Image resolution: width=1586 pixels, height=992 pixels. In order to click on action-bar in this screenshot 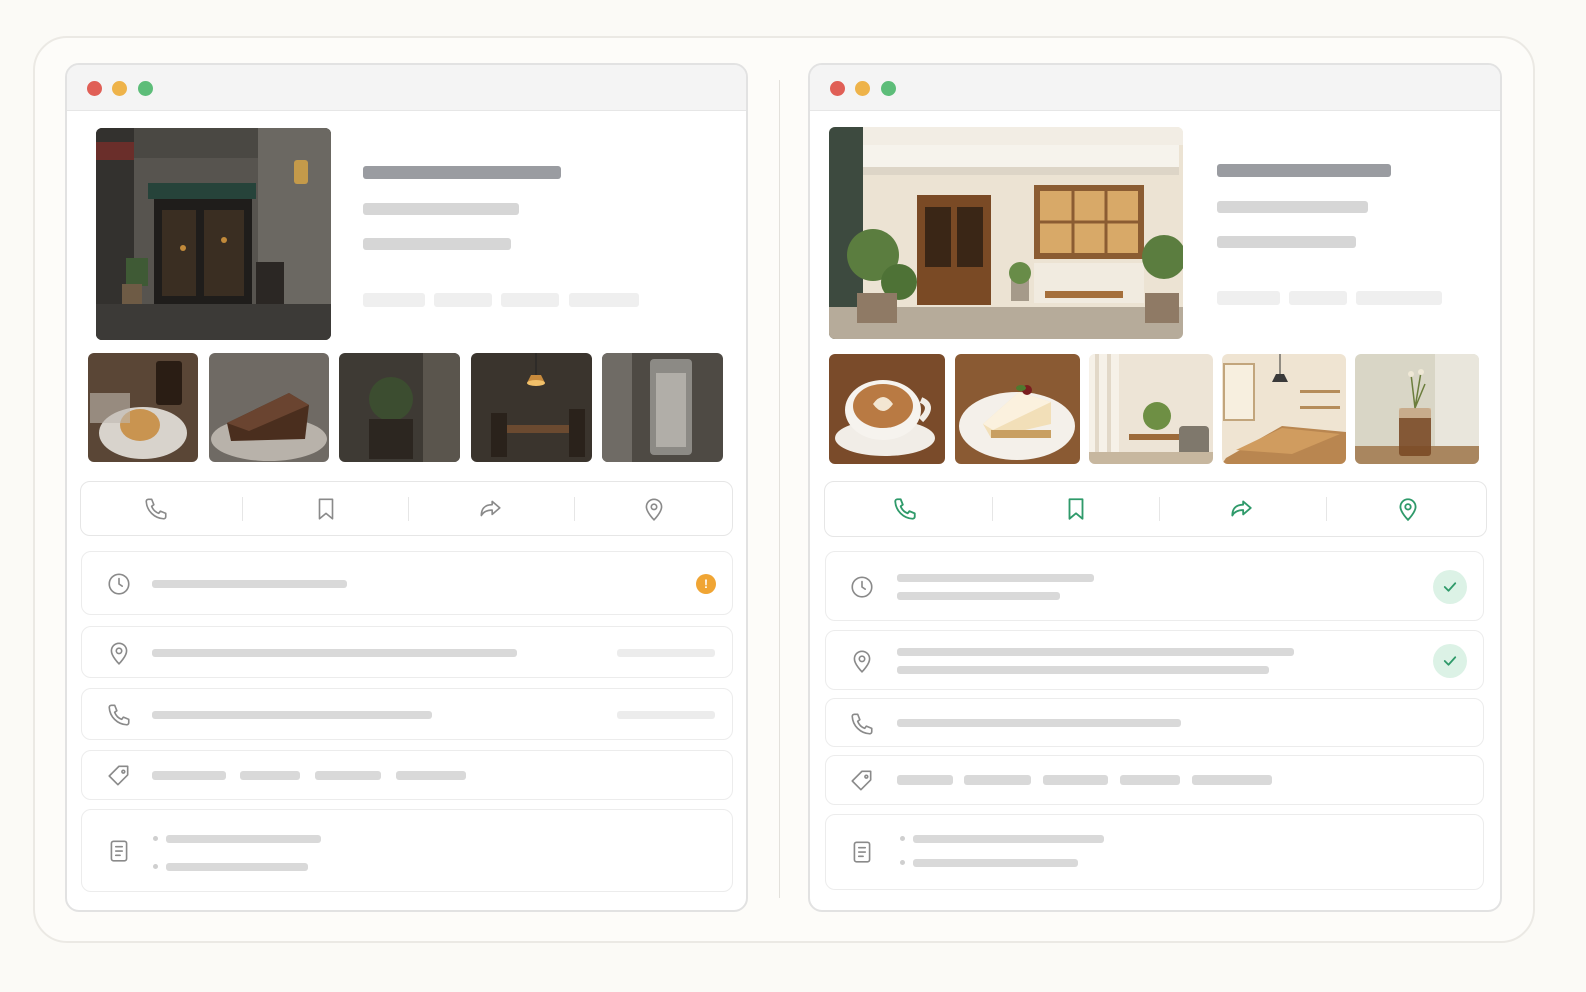, I will do `click(406, 508)`.